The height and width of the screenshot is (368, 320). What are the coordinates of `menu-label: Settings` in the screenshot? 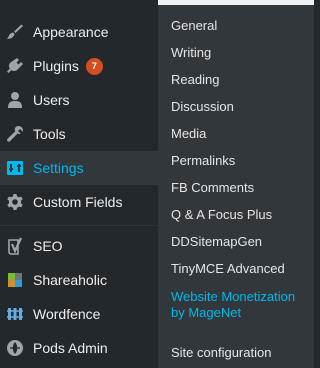 It's located at (58, 168).